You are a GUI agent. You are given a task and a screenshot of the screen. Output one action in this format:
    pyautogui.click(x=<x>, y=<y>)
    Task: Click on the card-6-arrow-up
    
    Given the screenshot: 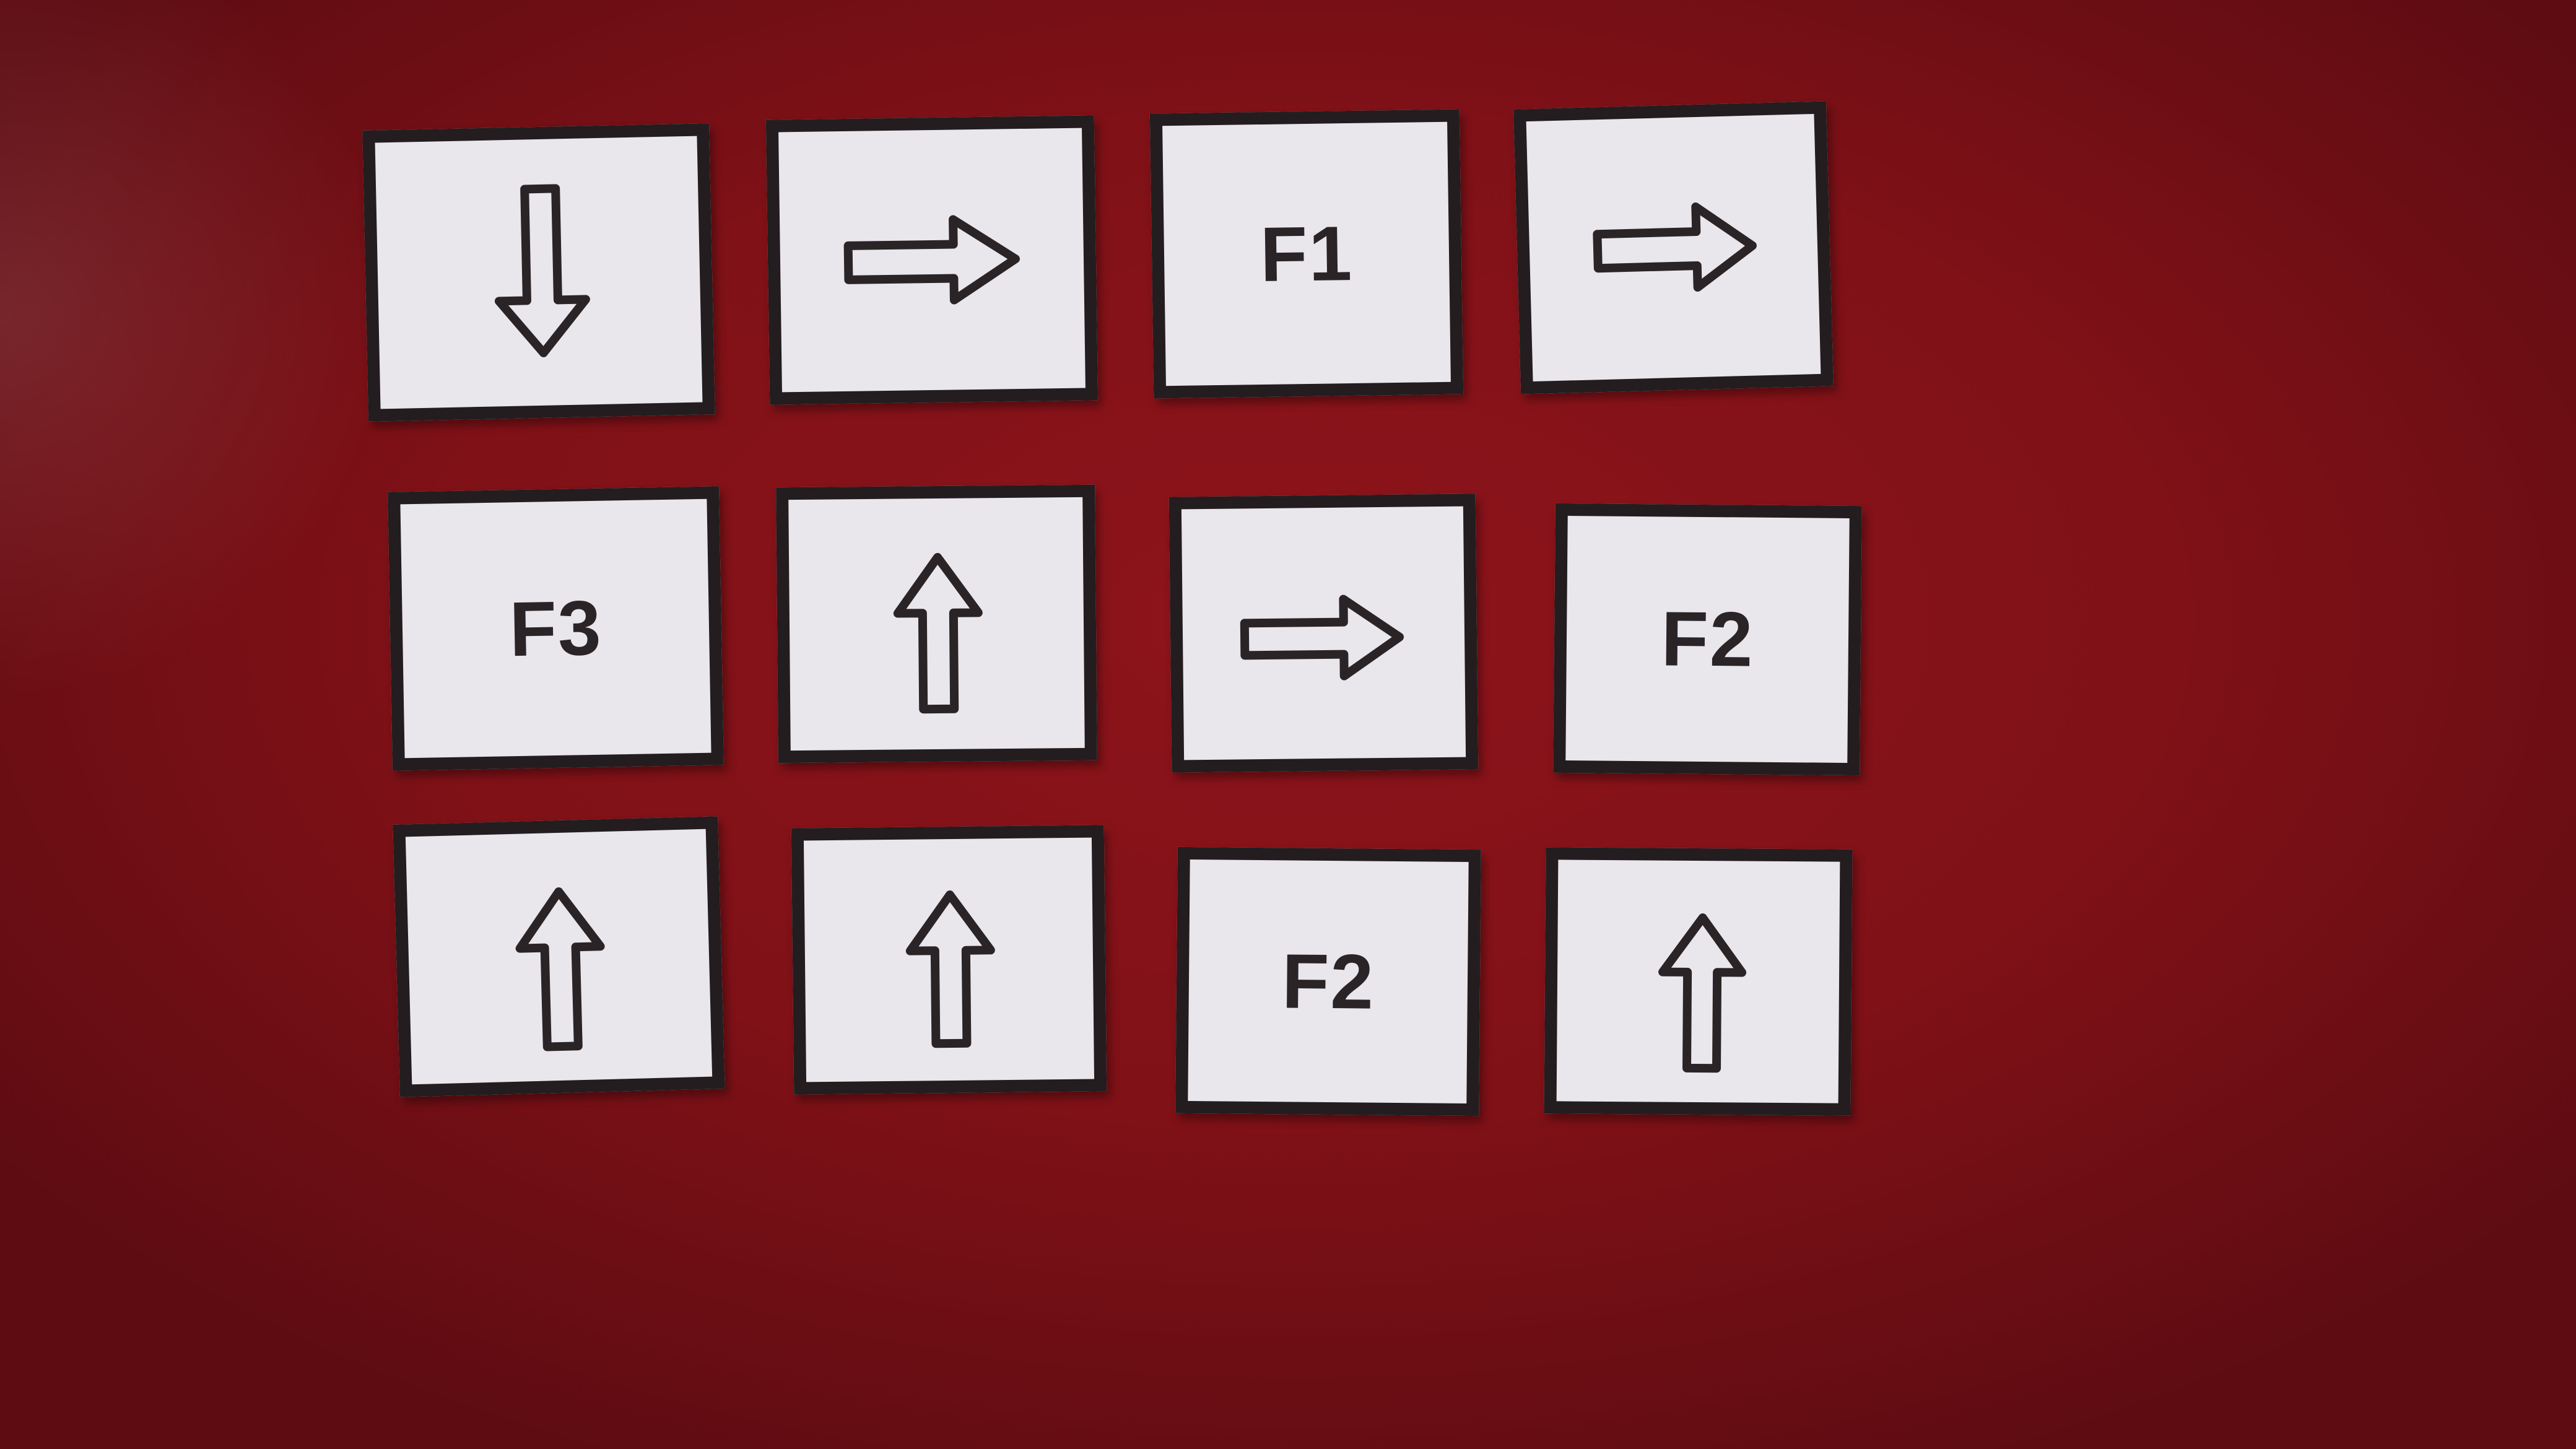 What is the action you would take?
    pyautogui.click(x=936, y=624)
    